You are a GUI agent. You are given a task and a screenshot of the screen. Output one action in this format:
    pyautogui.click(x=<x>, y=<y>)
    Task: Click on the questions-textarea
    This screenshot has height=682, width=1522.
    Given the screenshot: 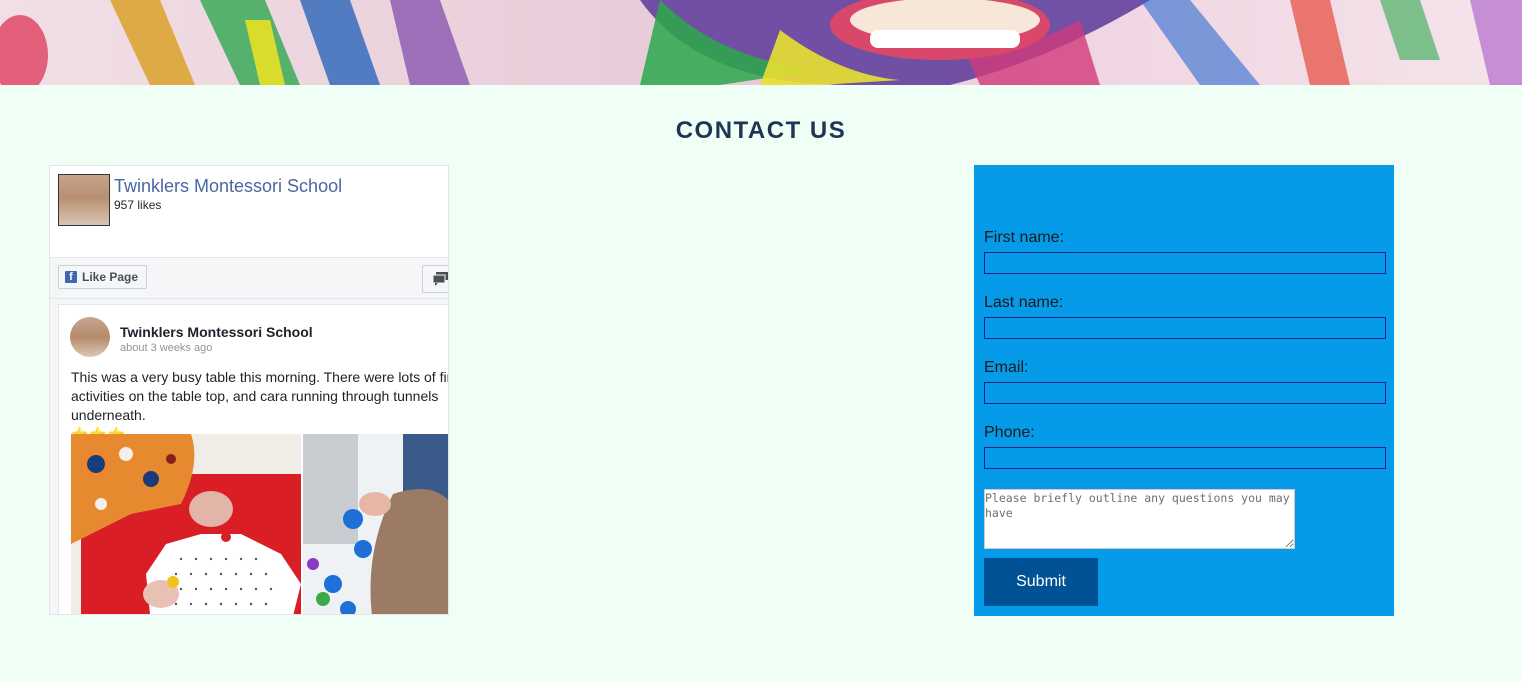 What is the action you would take?
    pyautogui.click(x=1139, y=519)
    